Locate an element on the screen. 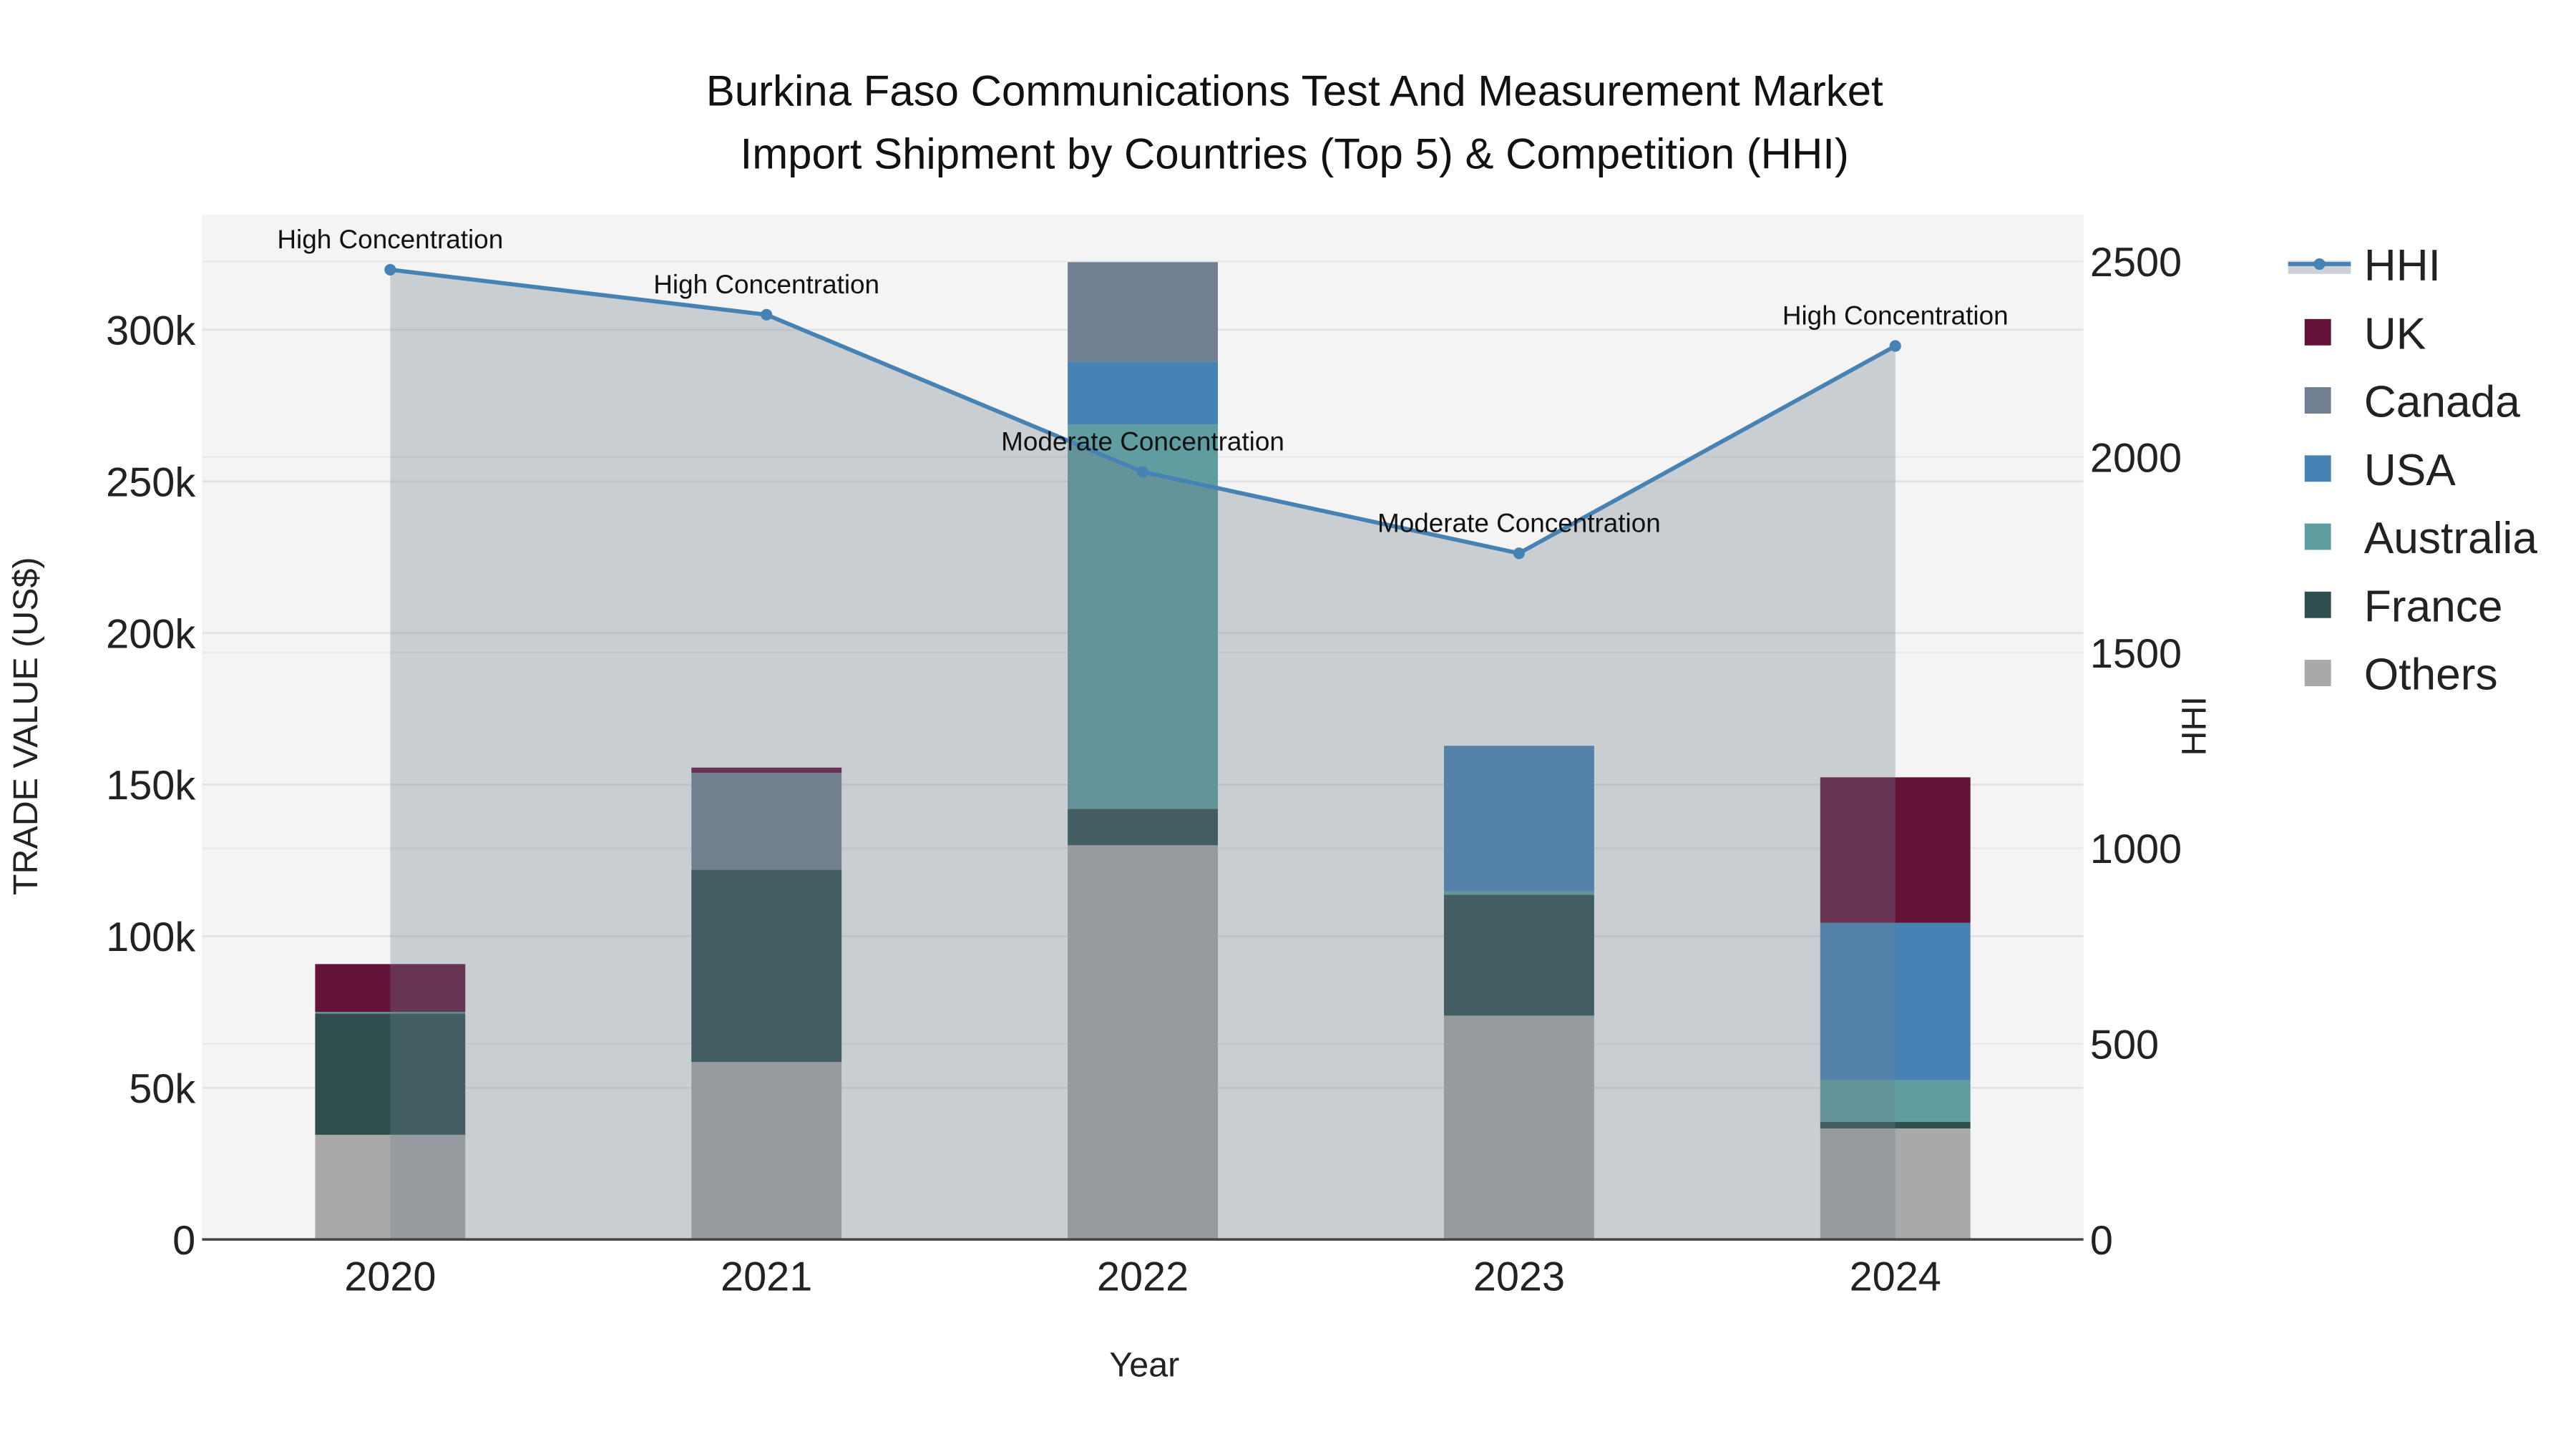 This screenshot has height=1449, width=2576. y-axis-ticks: 0 50k 100k 150k 200k 250k 300k is located at coordinates (150, 786).